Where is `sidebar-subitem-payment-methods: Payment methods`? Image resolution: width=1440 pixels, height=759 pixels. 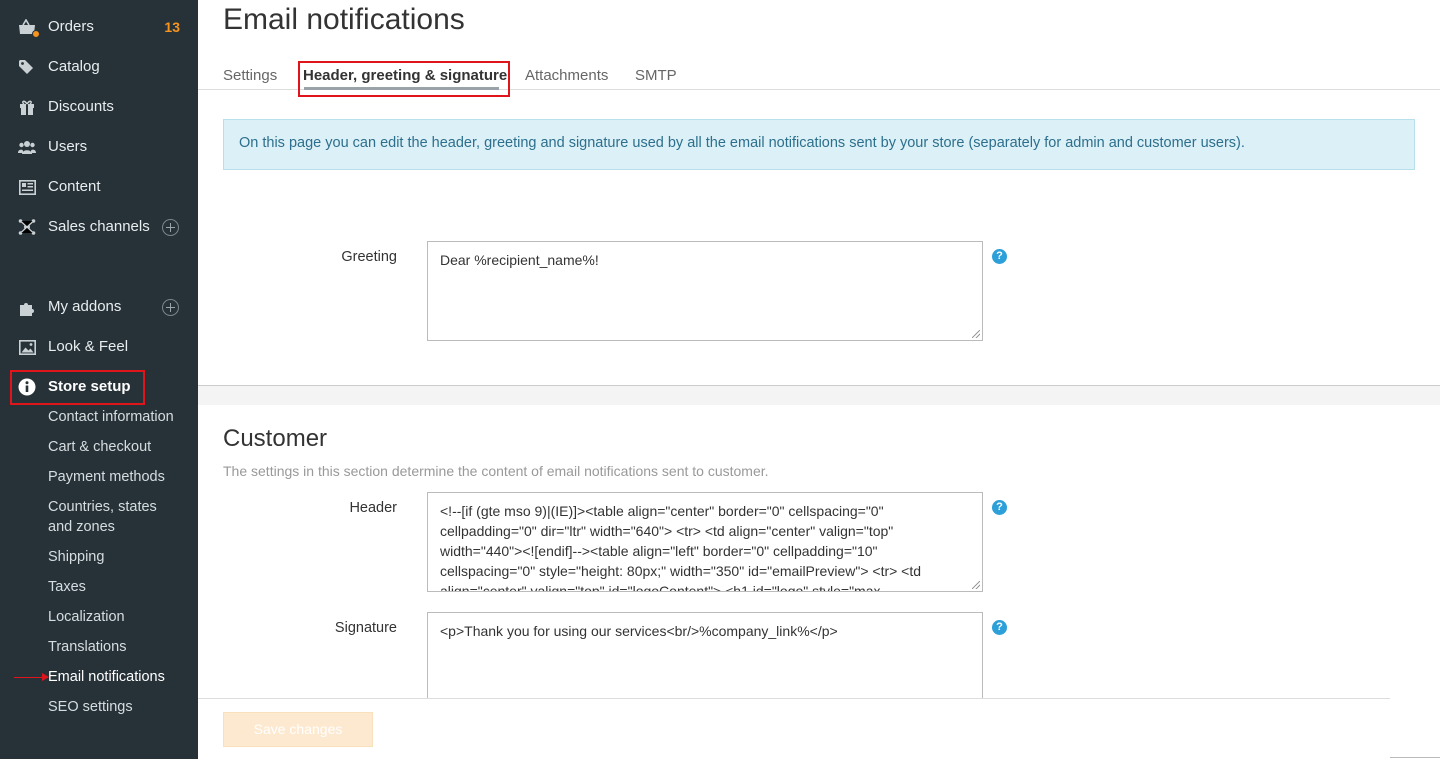
sidebar-subitem-payment-methods: Payment methods is located at coordinates (106, 477).